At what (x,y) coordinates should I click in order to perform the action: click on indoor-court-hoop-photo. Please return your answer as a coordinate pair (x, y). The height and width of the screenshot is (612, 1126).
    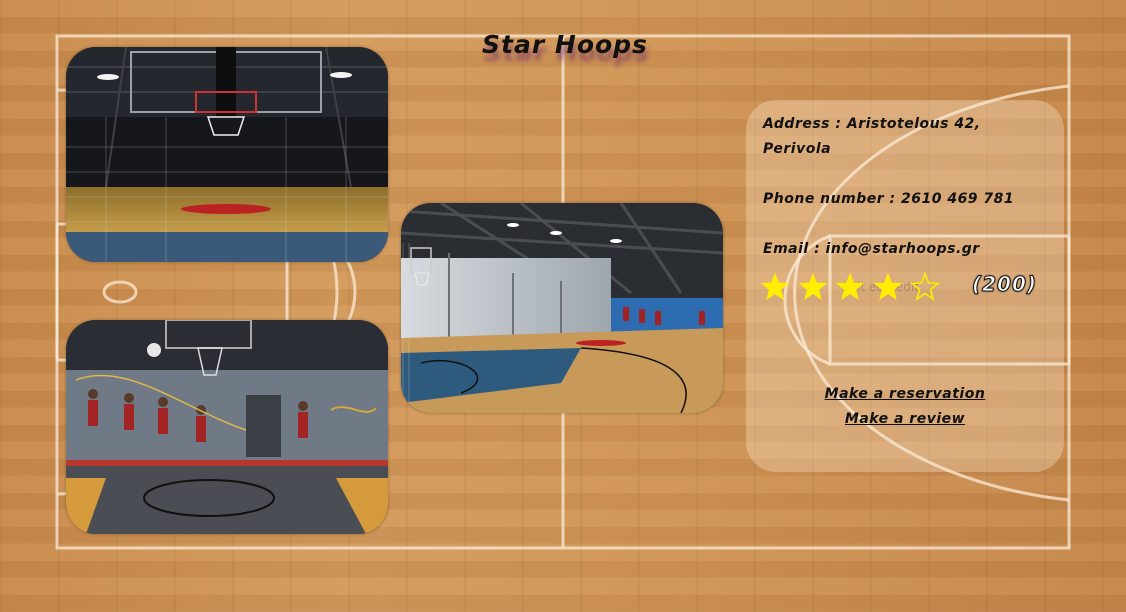
    Looking at the image, I should click on (227, 154).